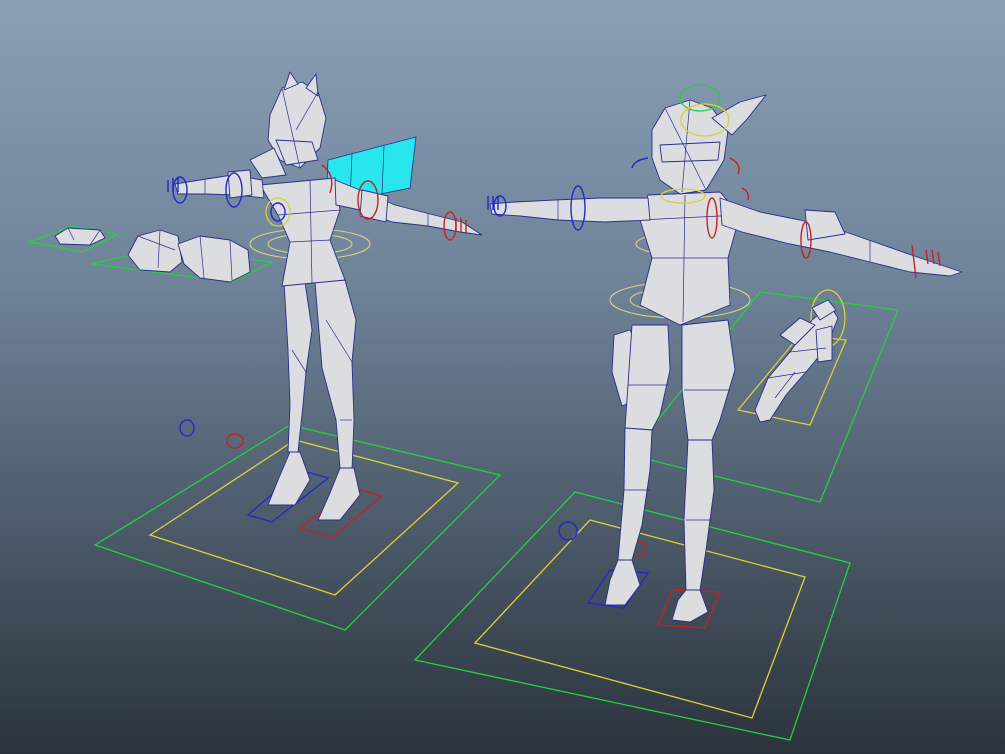 This screenshot has width=1005, height=754. What do you see at coordinates (745, 194) in the screenshot?
I see `right-clav-l-control` at bounding box center [745, 194].